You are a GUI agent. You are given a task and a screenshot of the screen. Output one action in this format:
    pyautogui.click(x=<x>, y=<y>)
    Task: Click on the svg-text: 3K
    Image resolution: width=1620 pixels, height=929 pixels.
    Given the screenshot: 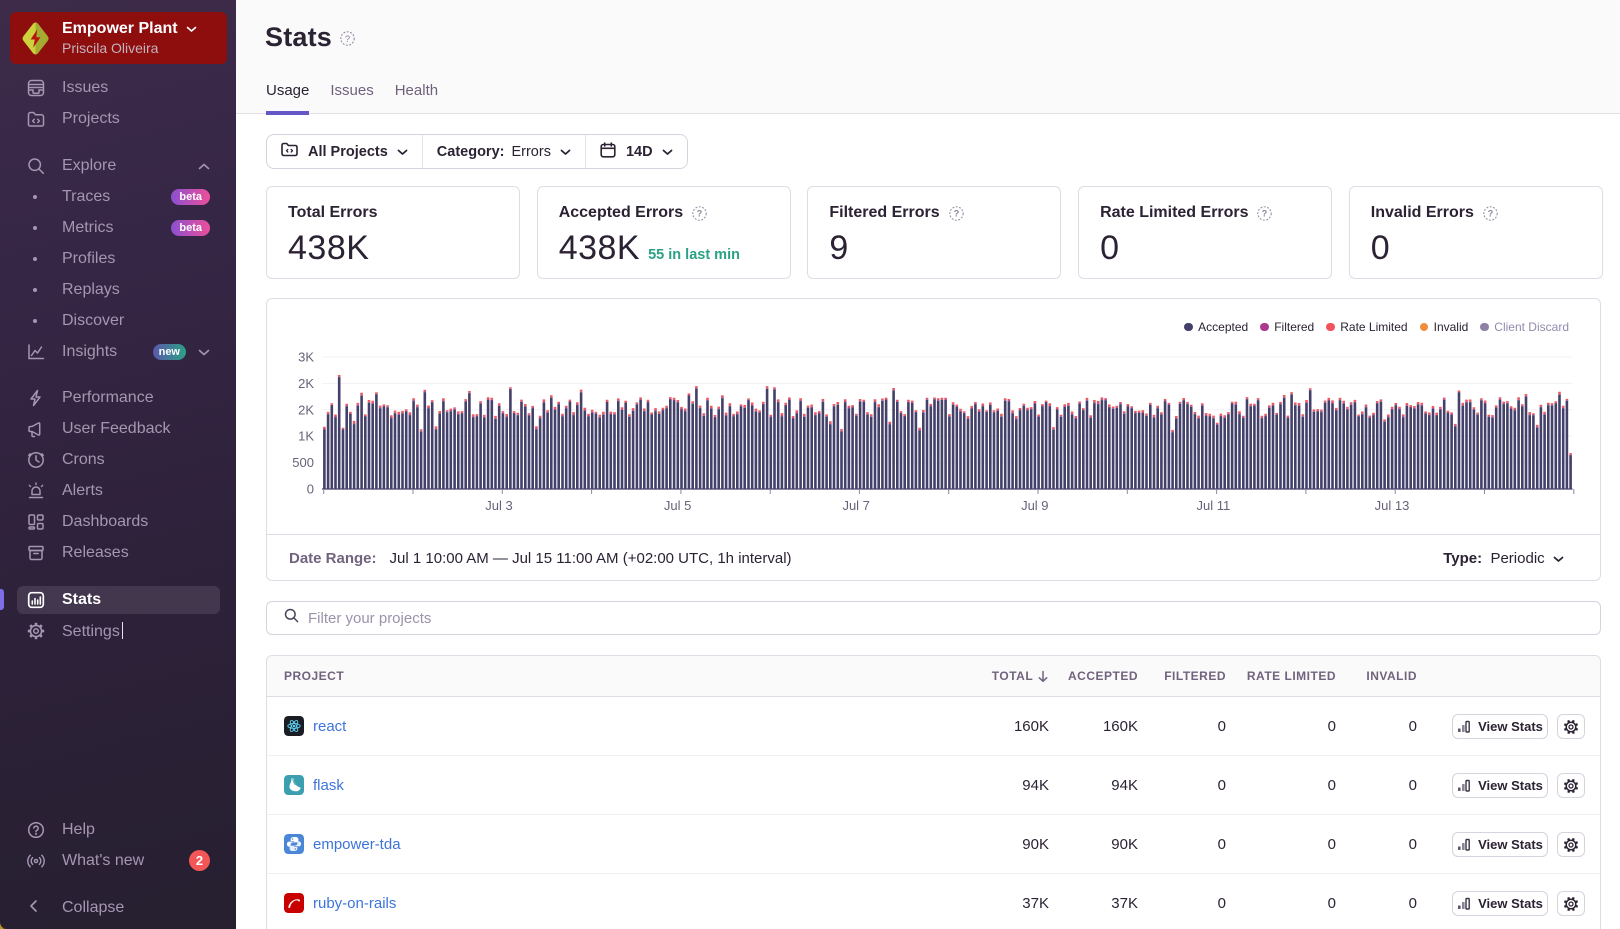 What is the action you would take?
    pyautogui.click(x=306, y=357)
    